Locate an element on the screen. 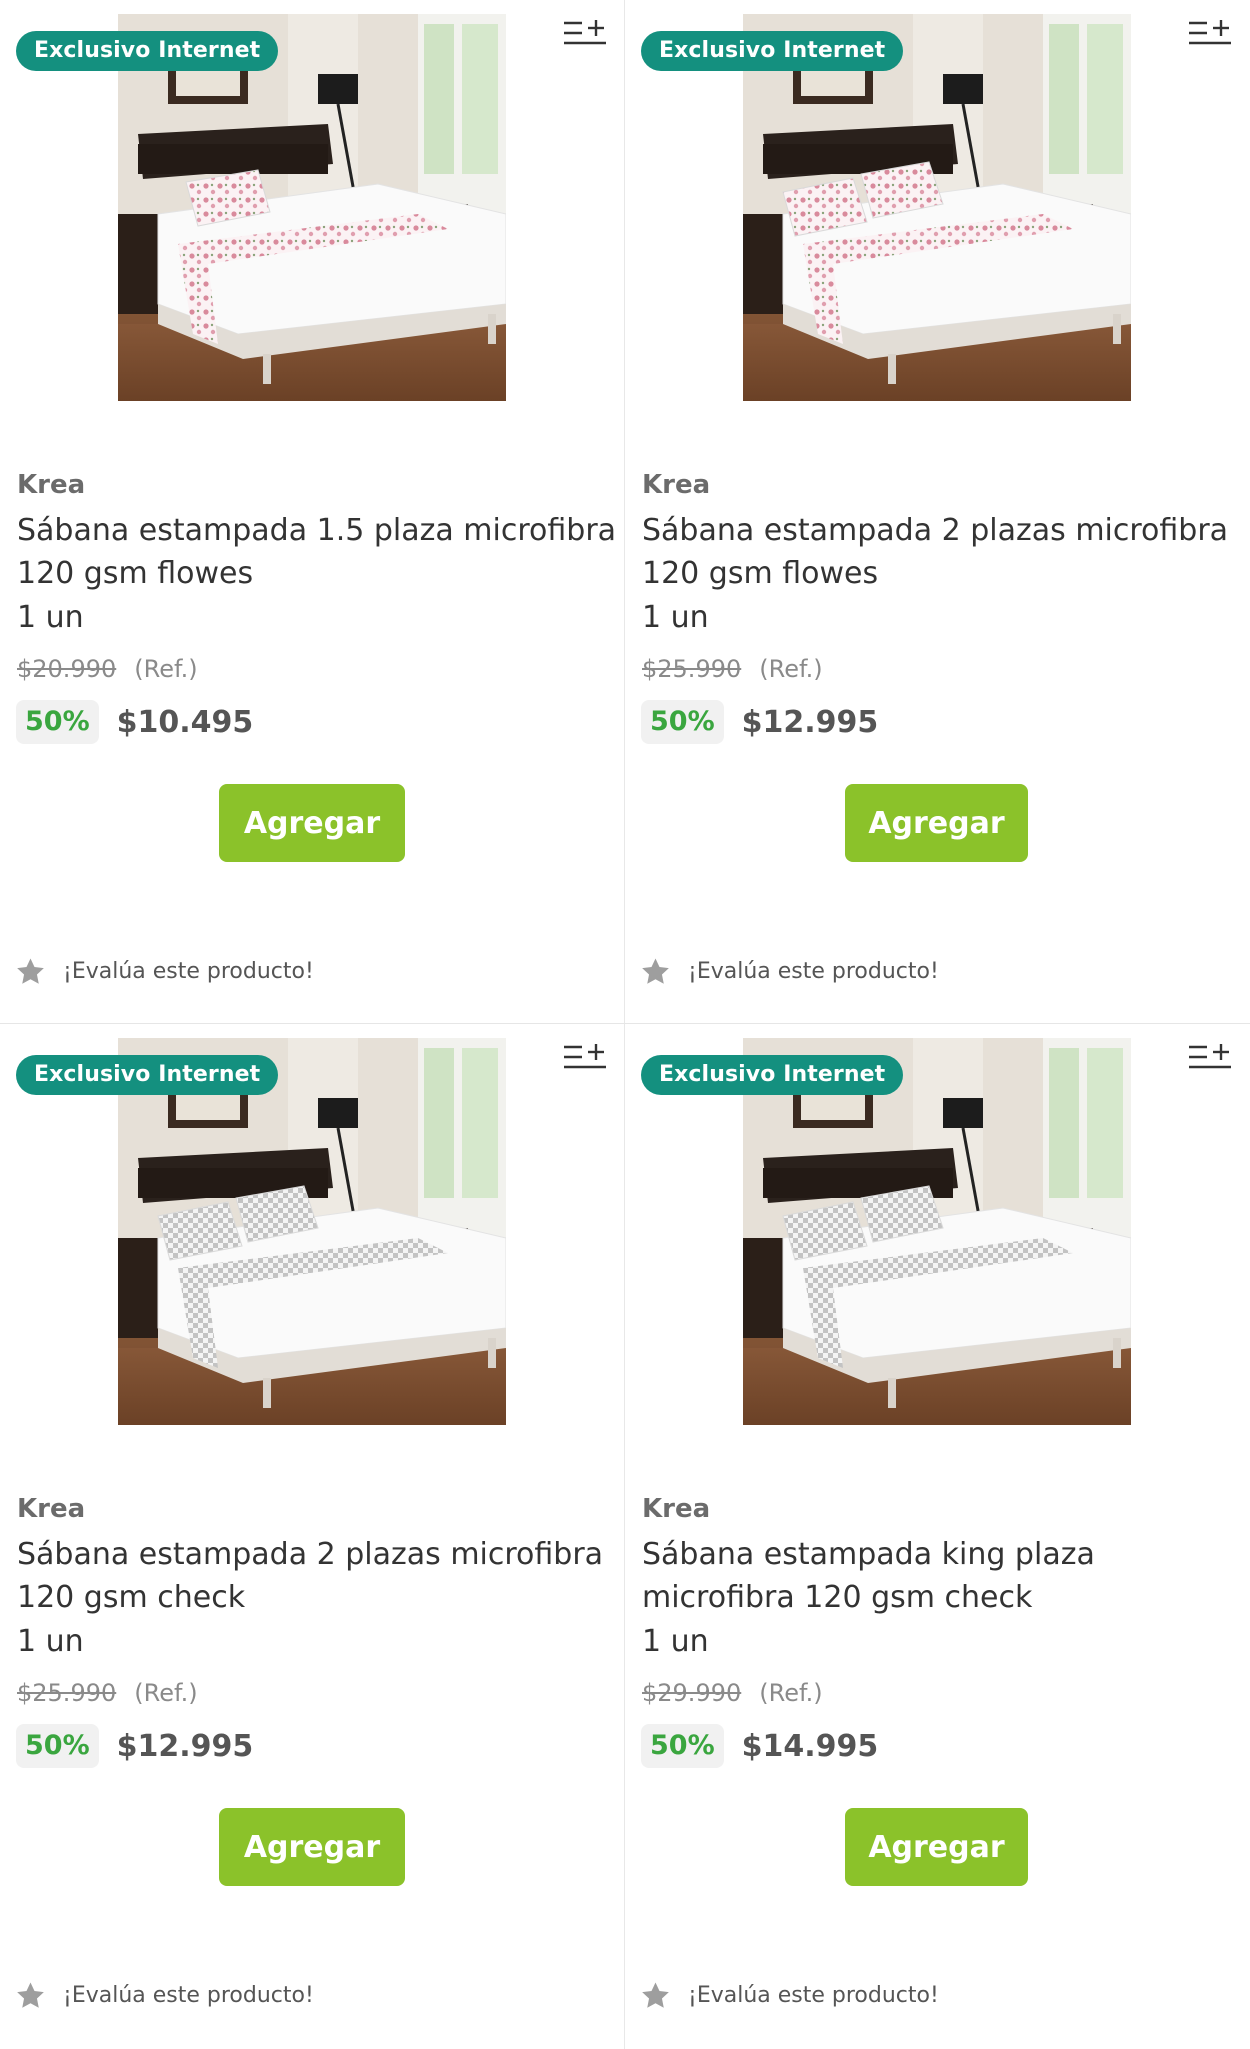 The height and width of the screenshot is (2049, 1250). price-row: 50% $14.995 is located at coordinates (759, 1746).